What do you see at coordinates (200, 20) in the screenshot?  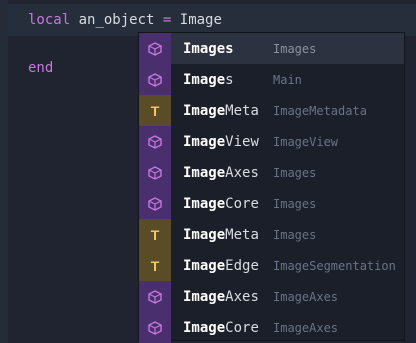 I see `typed-value: Image` at bounding box center [200, 20].